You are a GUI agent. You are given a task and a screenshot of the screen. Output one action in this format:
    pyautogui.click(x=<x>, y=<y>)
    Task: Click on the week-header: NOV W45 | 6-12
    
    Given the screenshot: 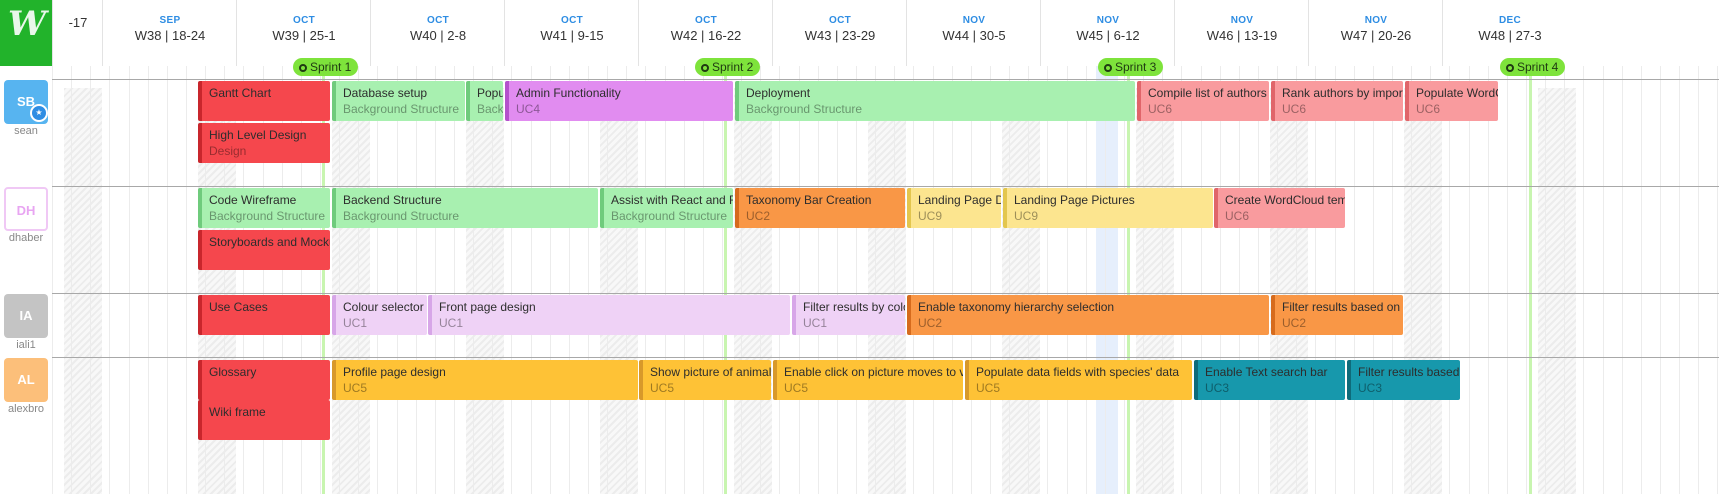 What is the action you would take?
    pyautogui.click(x=1107, y=33)
    